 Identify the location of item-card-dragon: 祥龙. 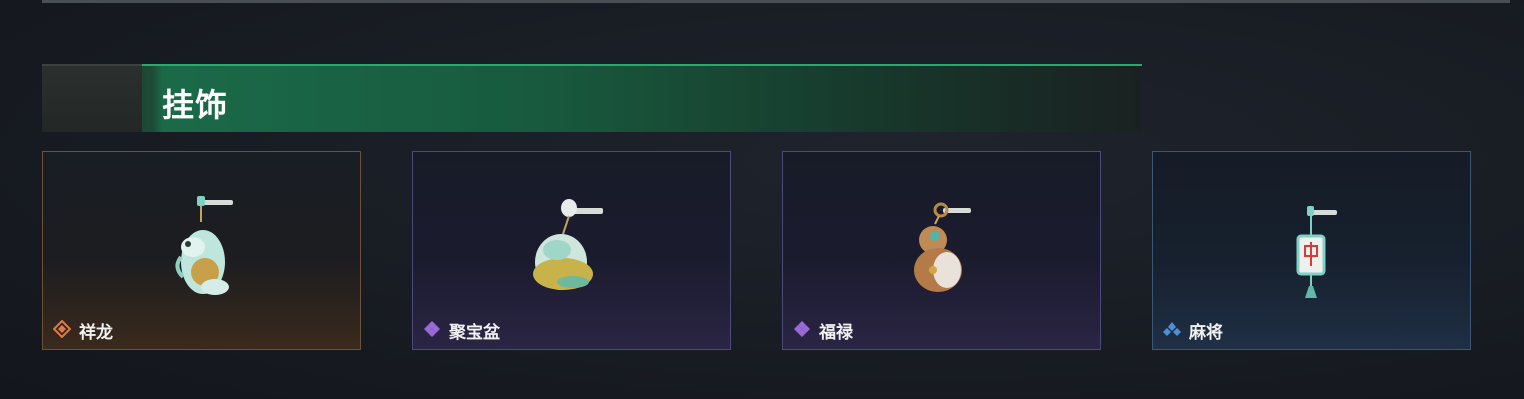
(201, 250).